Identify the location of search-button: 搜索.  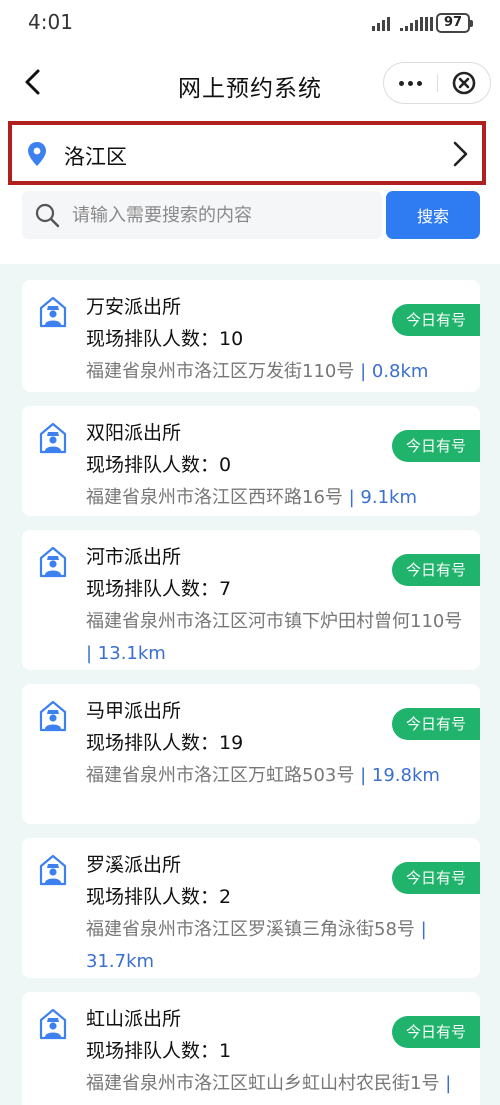
(433, 215).